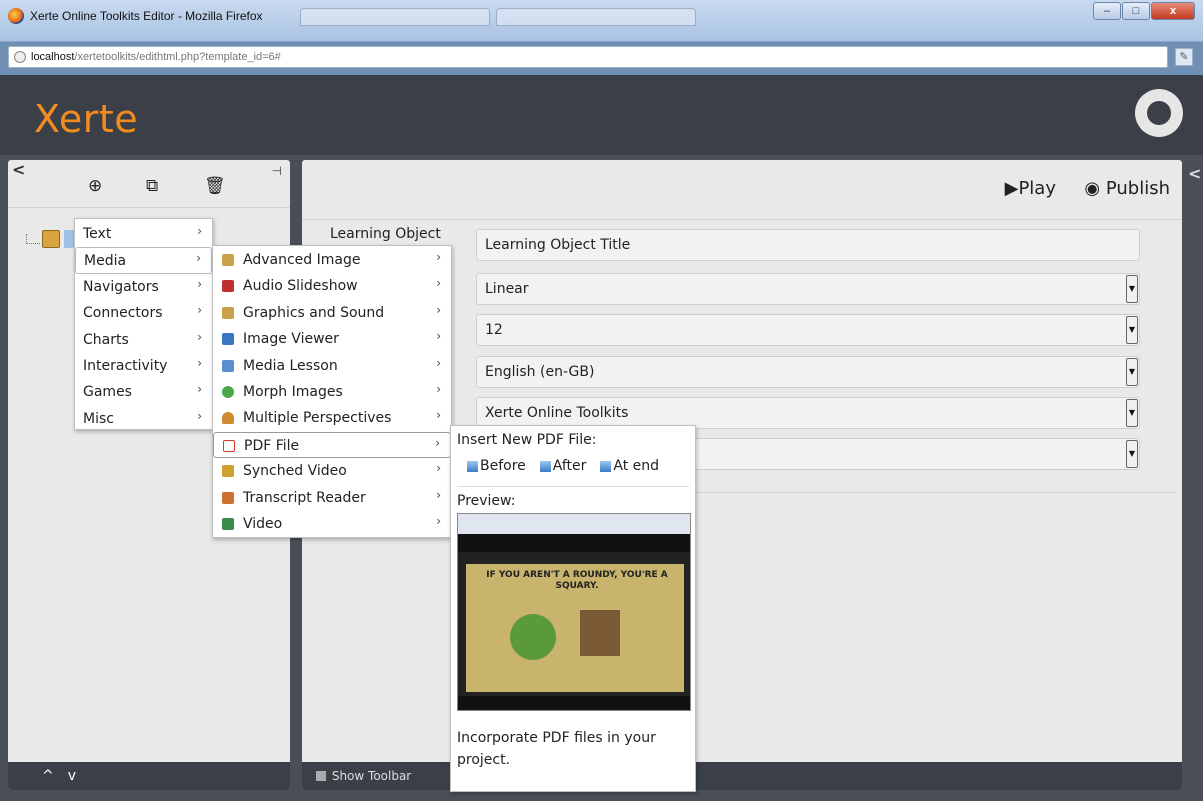 The image size is (1203, 801). I want to click on thumbnail-roundy-figure, so click(533, 637).